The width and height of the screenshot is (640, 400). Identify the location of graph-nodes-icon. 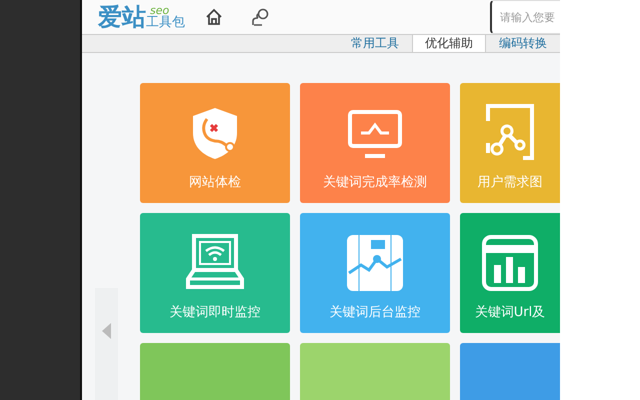
(510, 132).